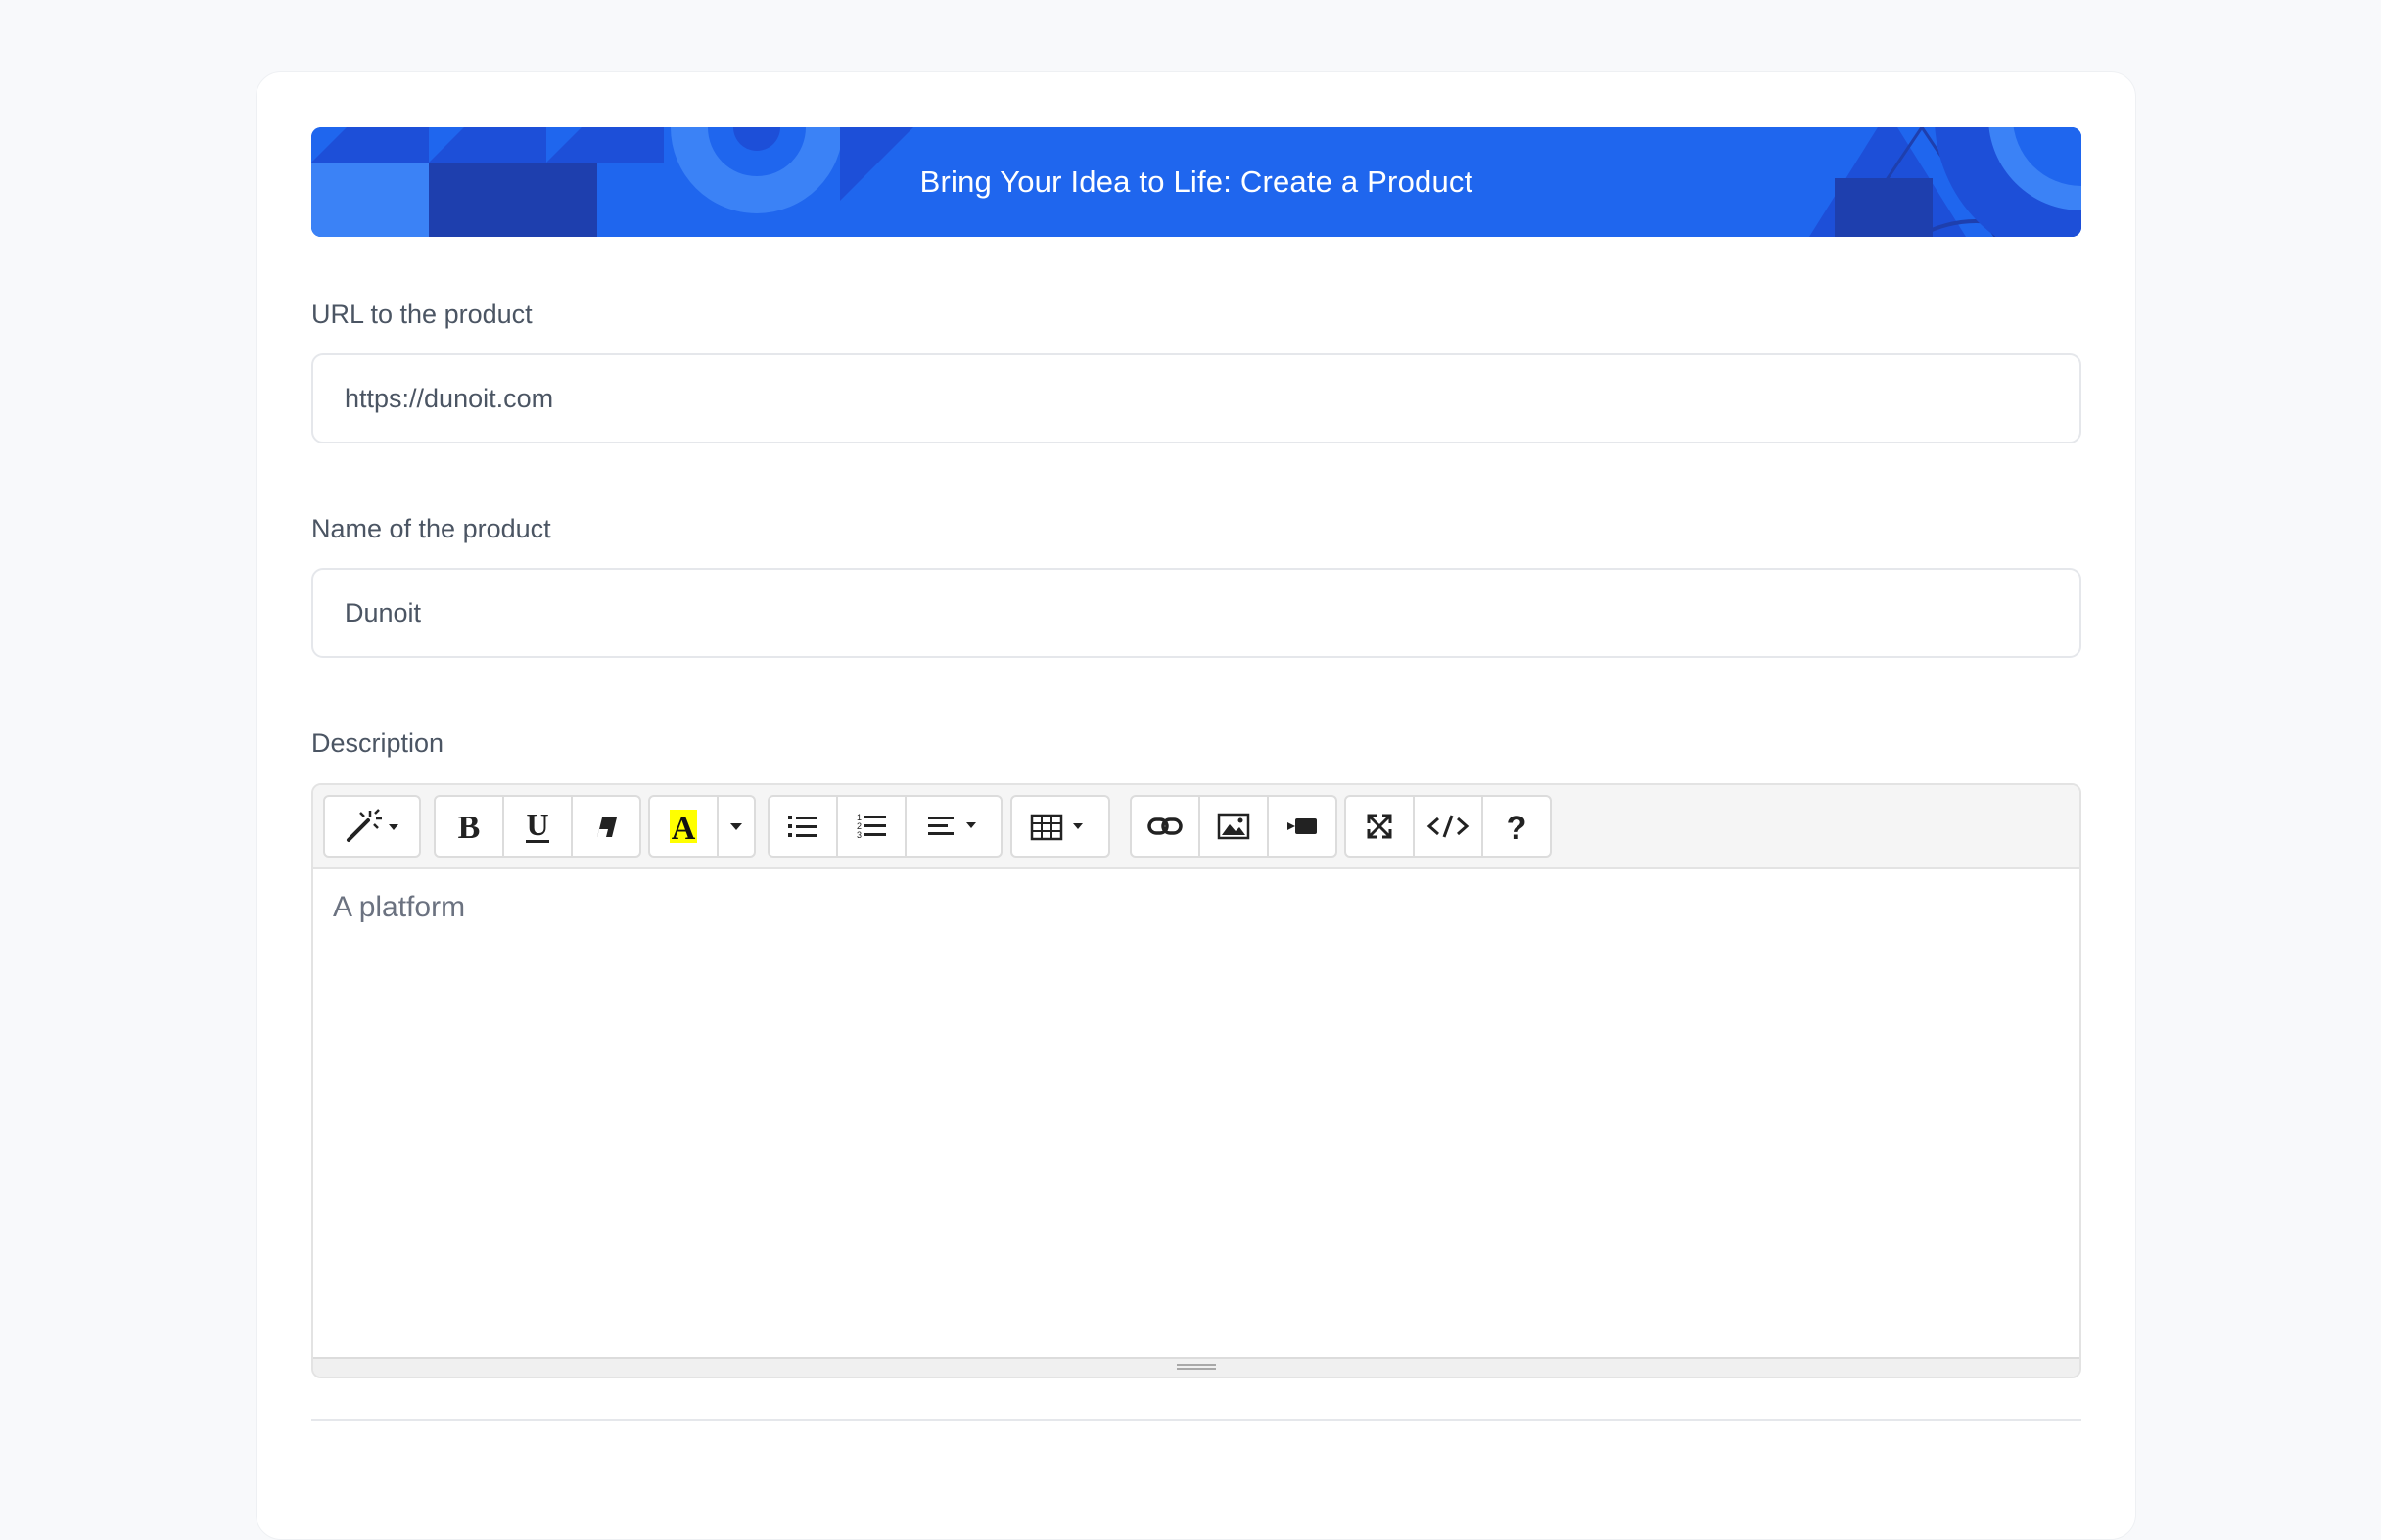 This screenshot has width=2381, height=1540. I want to click on bold-icon: B, so click(469, 827).